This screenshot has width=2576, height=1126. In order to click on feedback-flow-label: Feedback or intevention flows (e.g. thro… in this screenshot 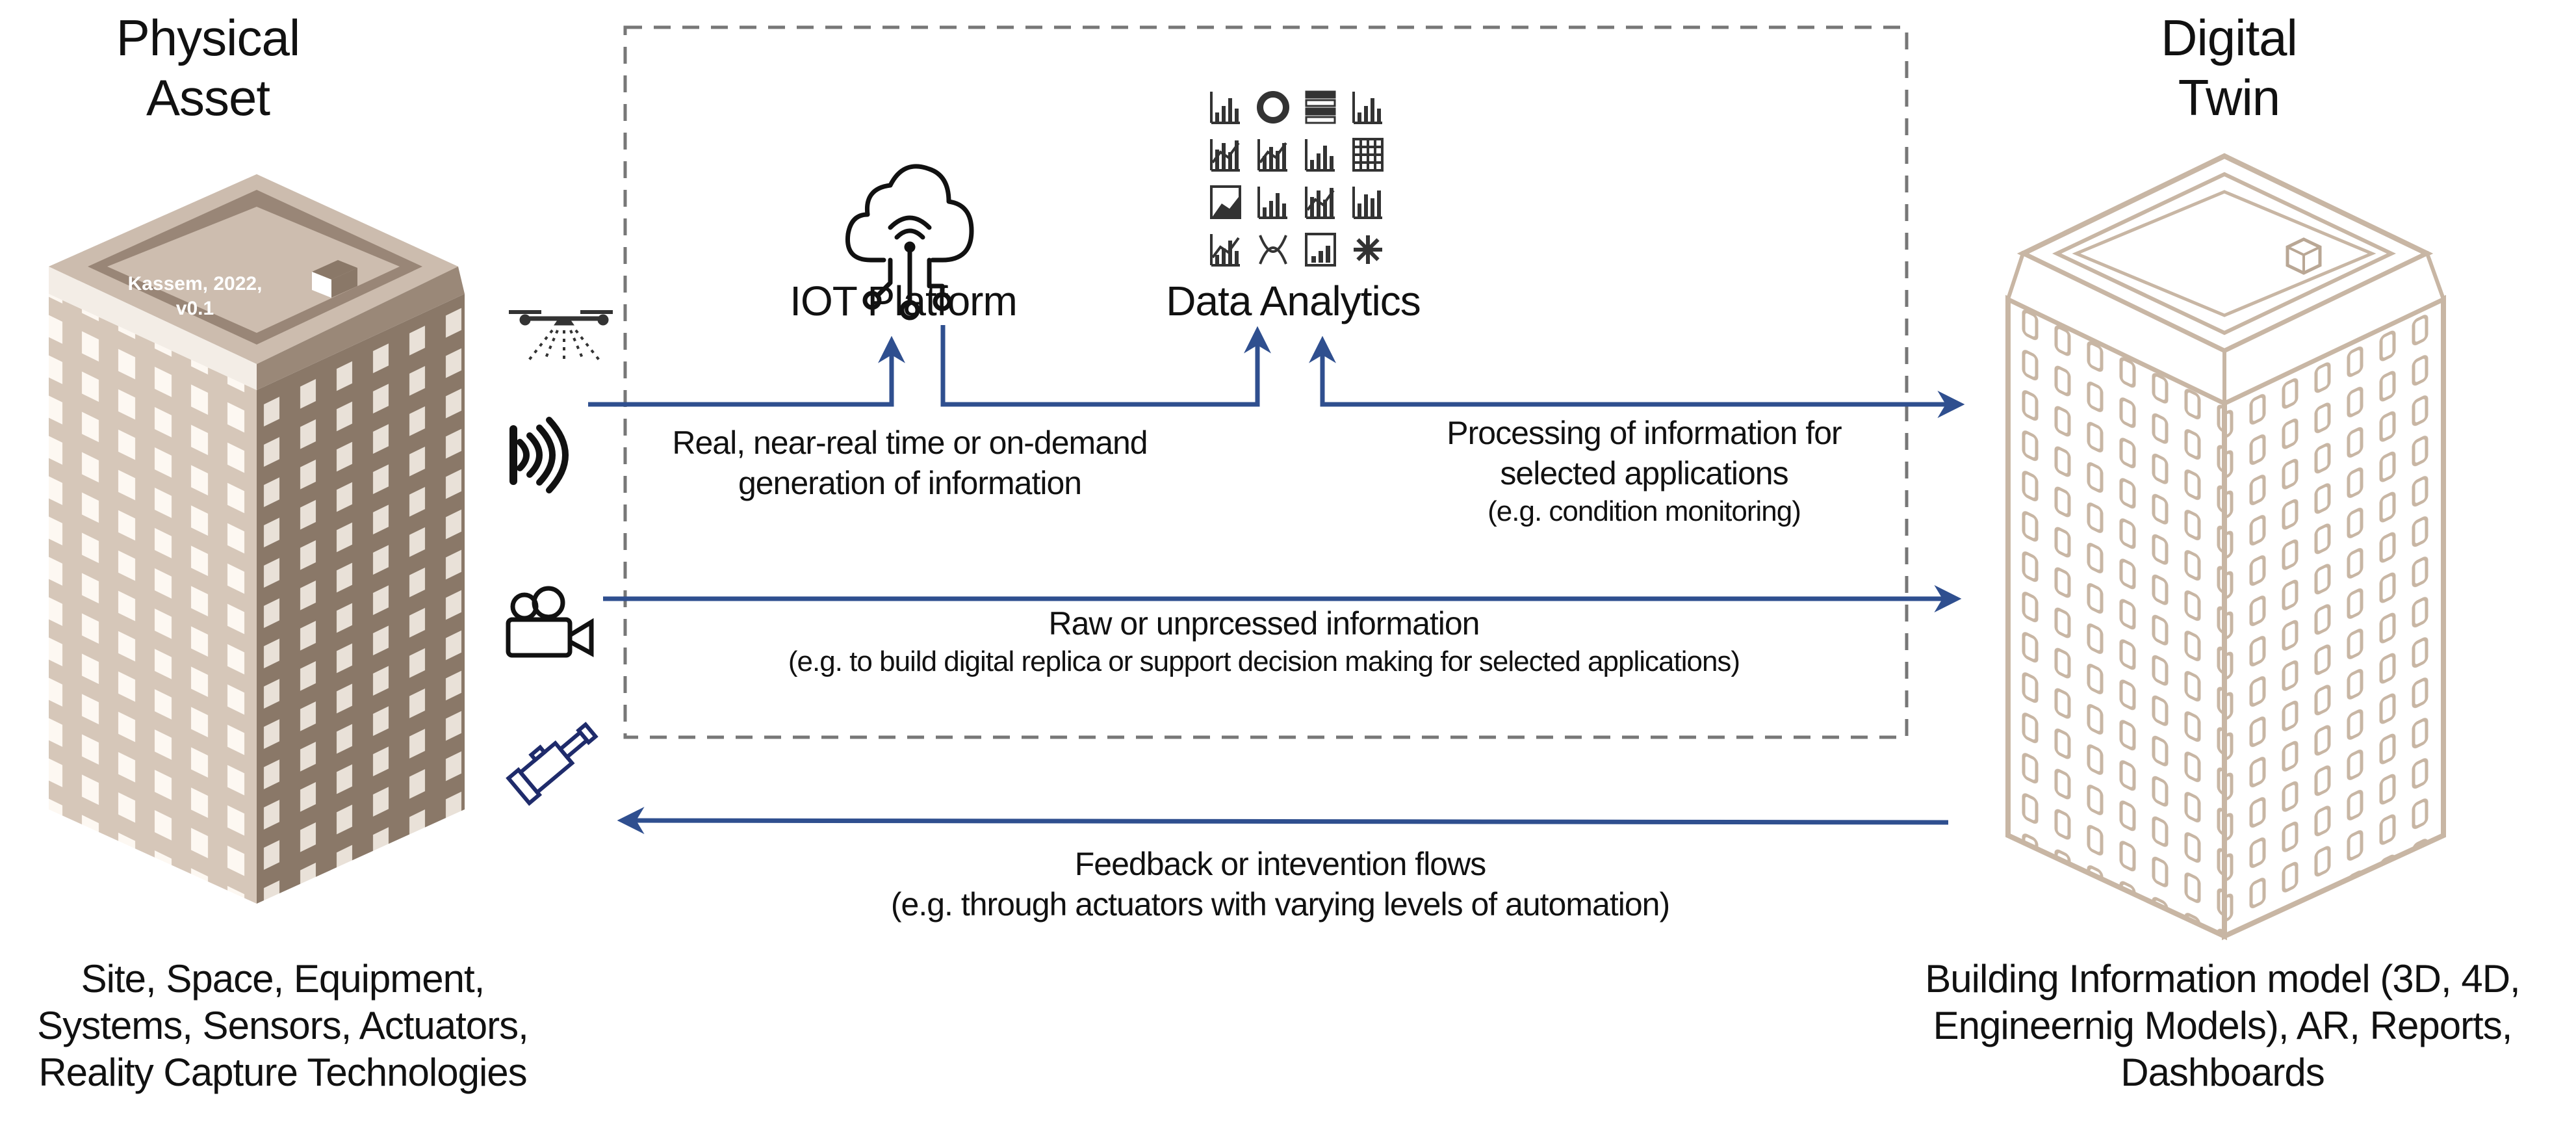, I will do `click(1280, 884)`.